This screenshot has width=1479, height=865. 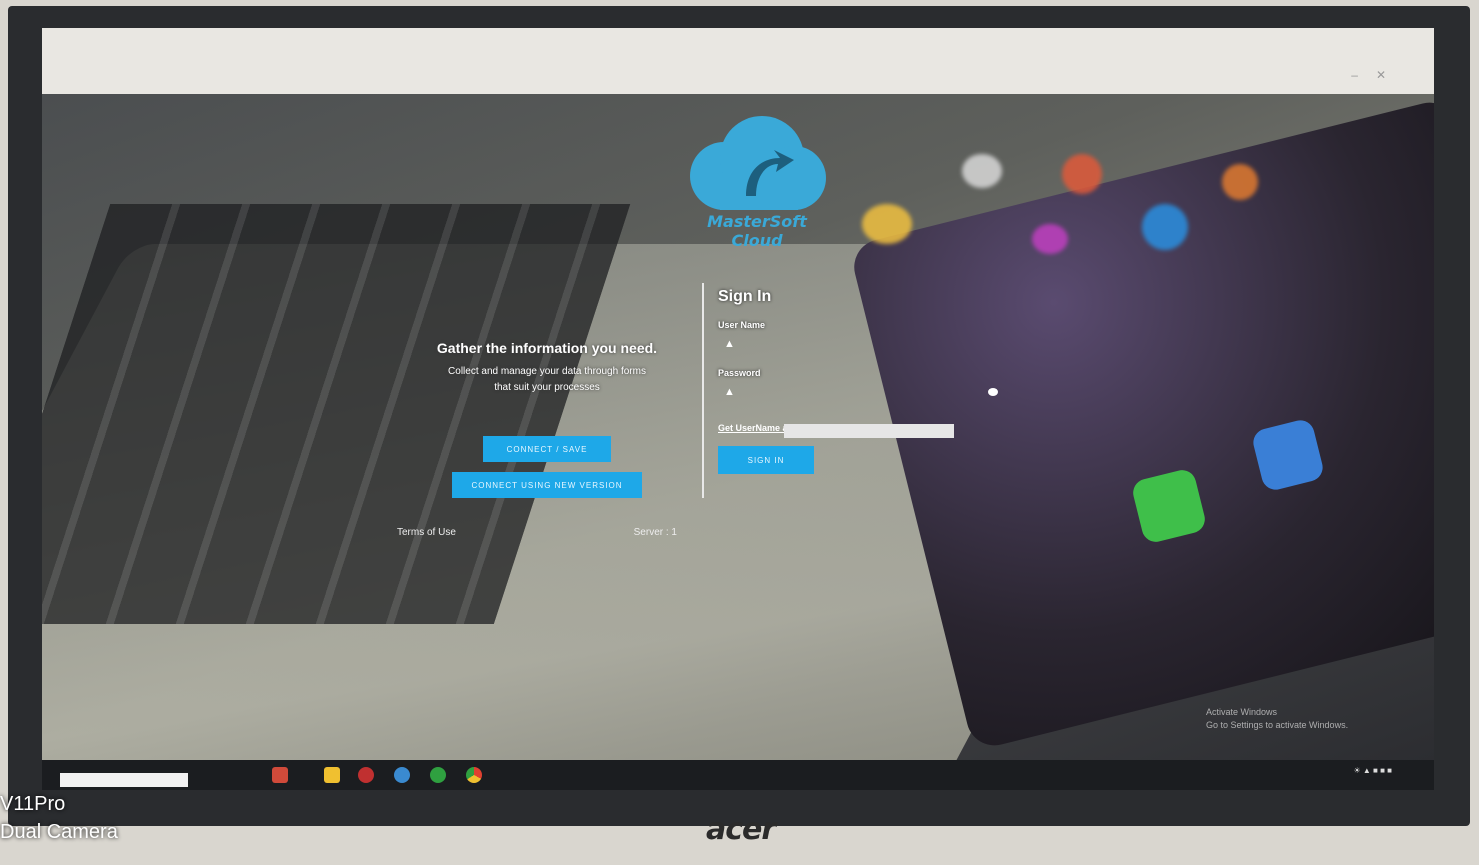 What do you see at coordinates (547, 387) in the screenshot?
I see `info-description-line2: that suit your processes` at bounding box center [547, 387].